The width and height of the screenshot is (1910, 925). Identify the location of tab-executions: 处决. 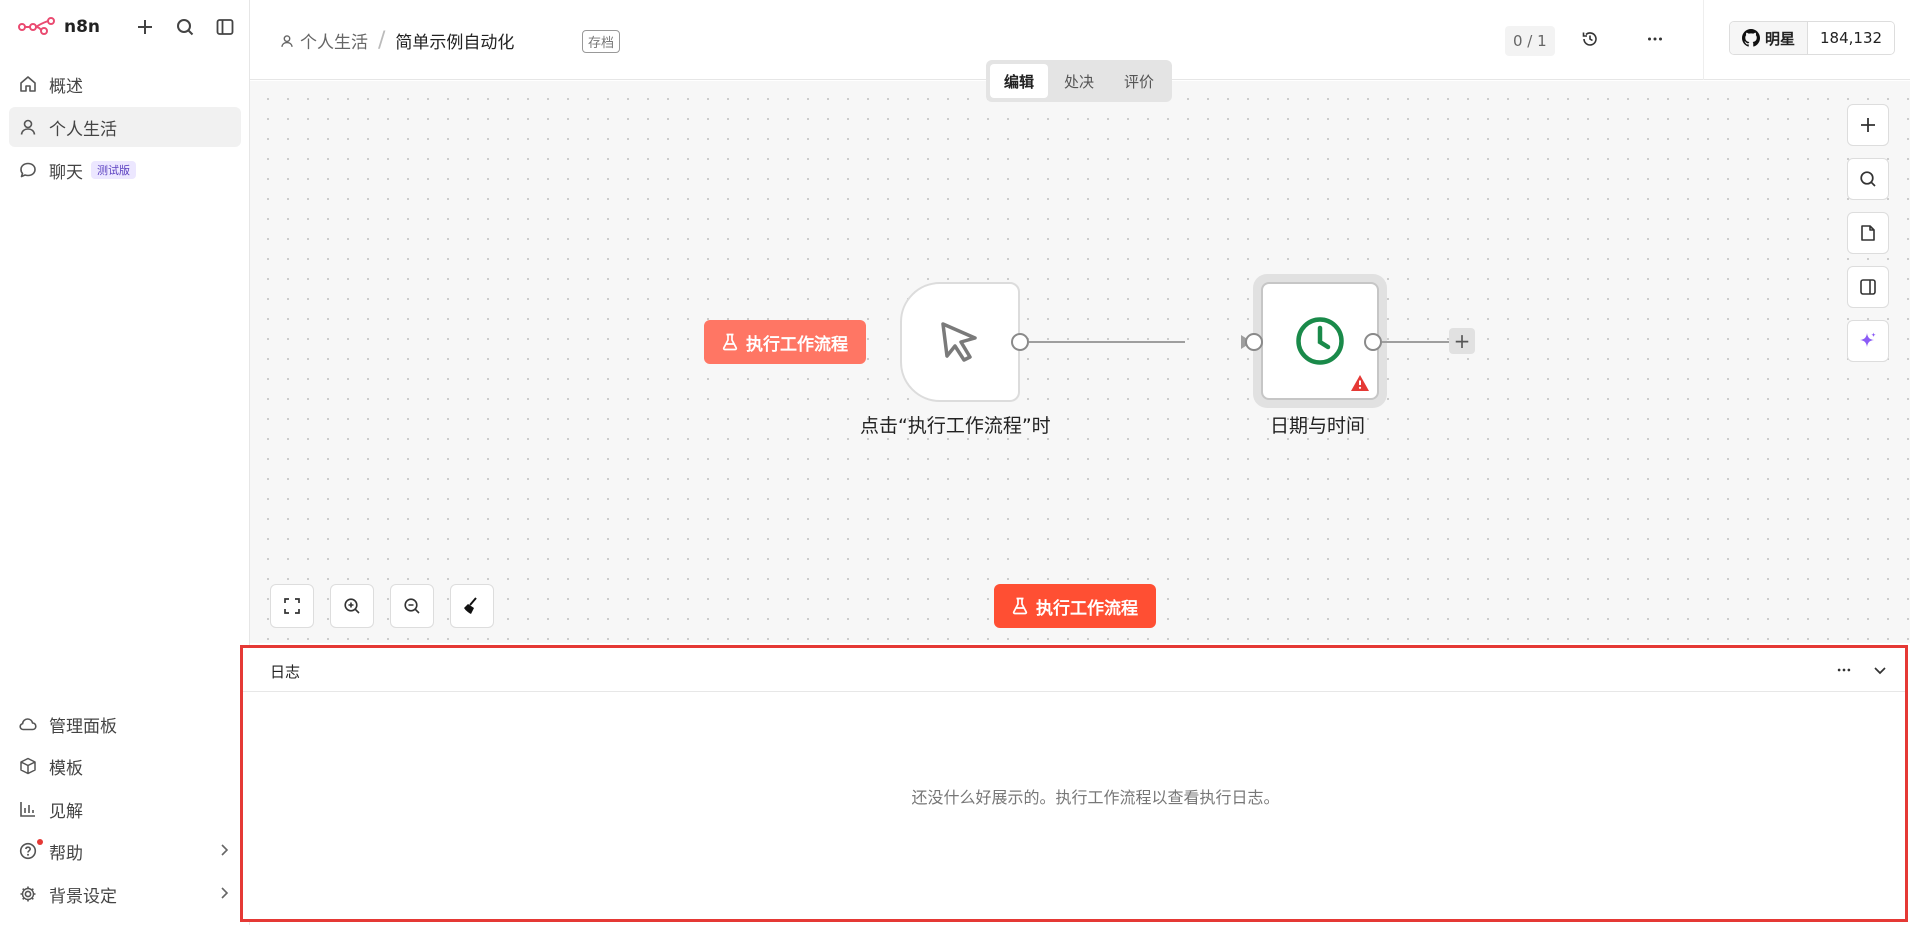
(1079, 81).